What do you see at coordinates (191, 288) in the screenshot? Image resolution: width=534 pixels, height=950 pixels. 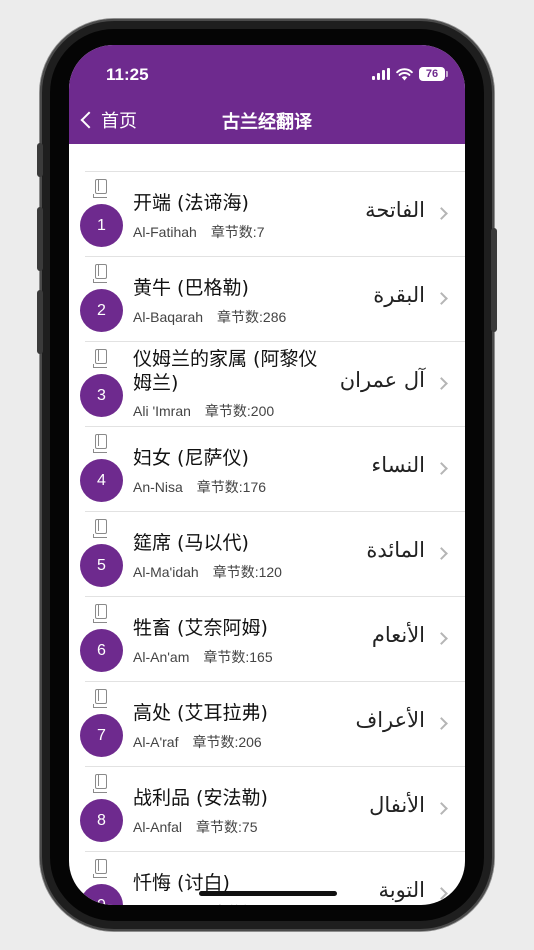 I see `surah-title: 黄牛 (巴格勒)` at bounding box center [191, 288].